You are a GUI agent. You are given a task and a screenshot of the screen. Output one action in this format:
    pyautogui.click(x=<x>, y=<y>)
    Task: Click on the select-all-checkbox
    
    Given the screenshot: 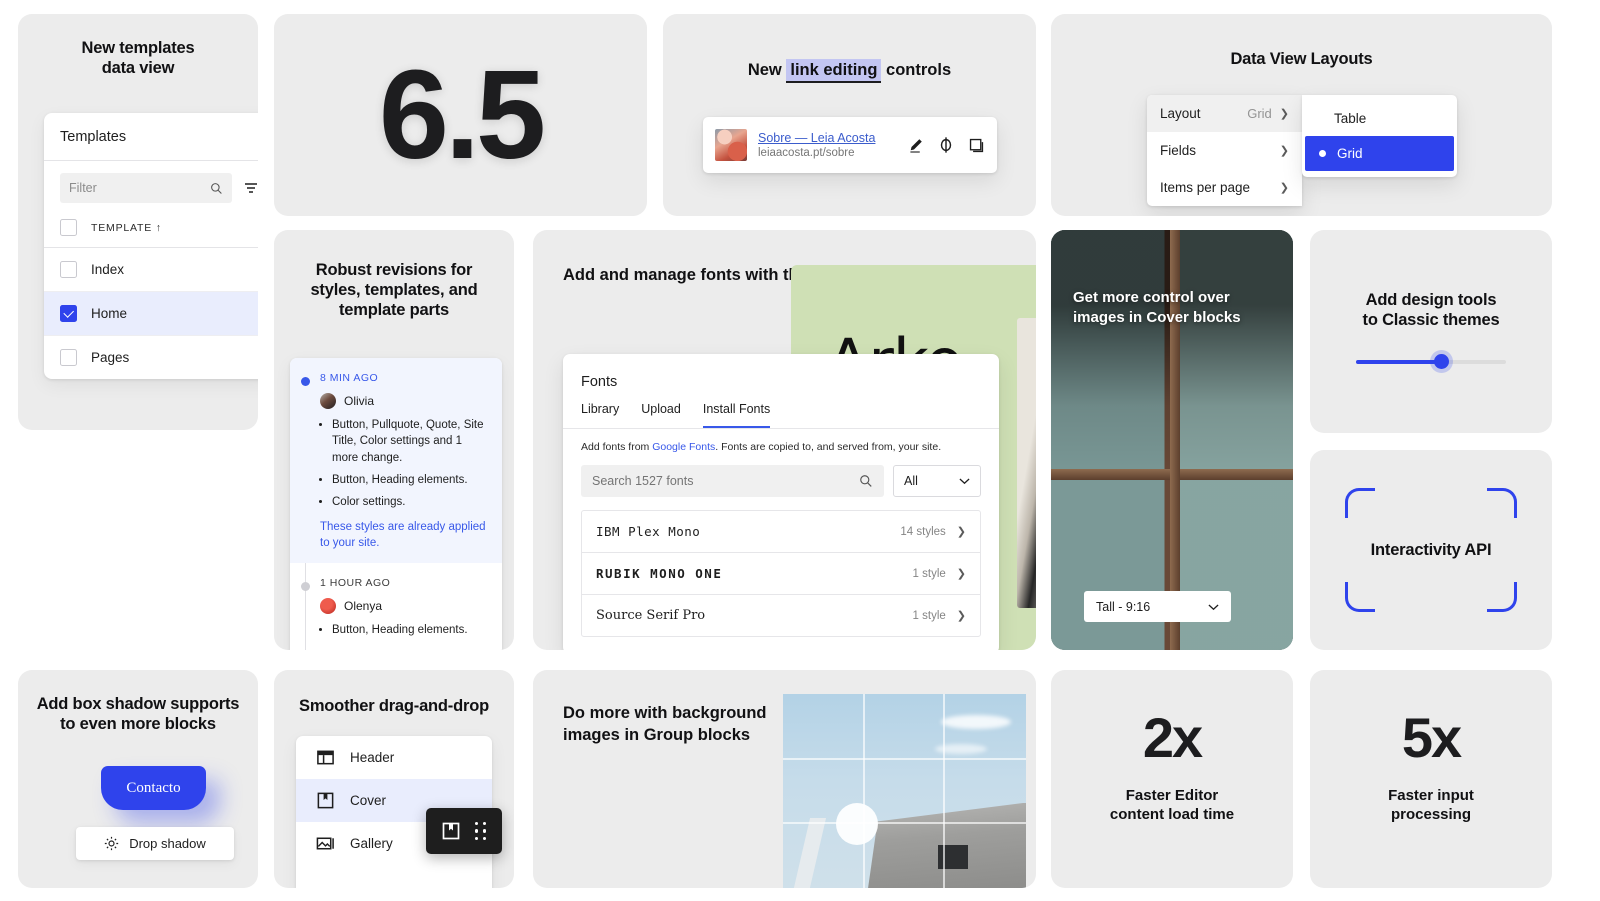 What is the action you would take?
    pyautogui.click(x=68, y=227)
    